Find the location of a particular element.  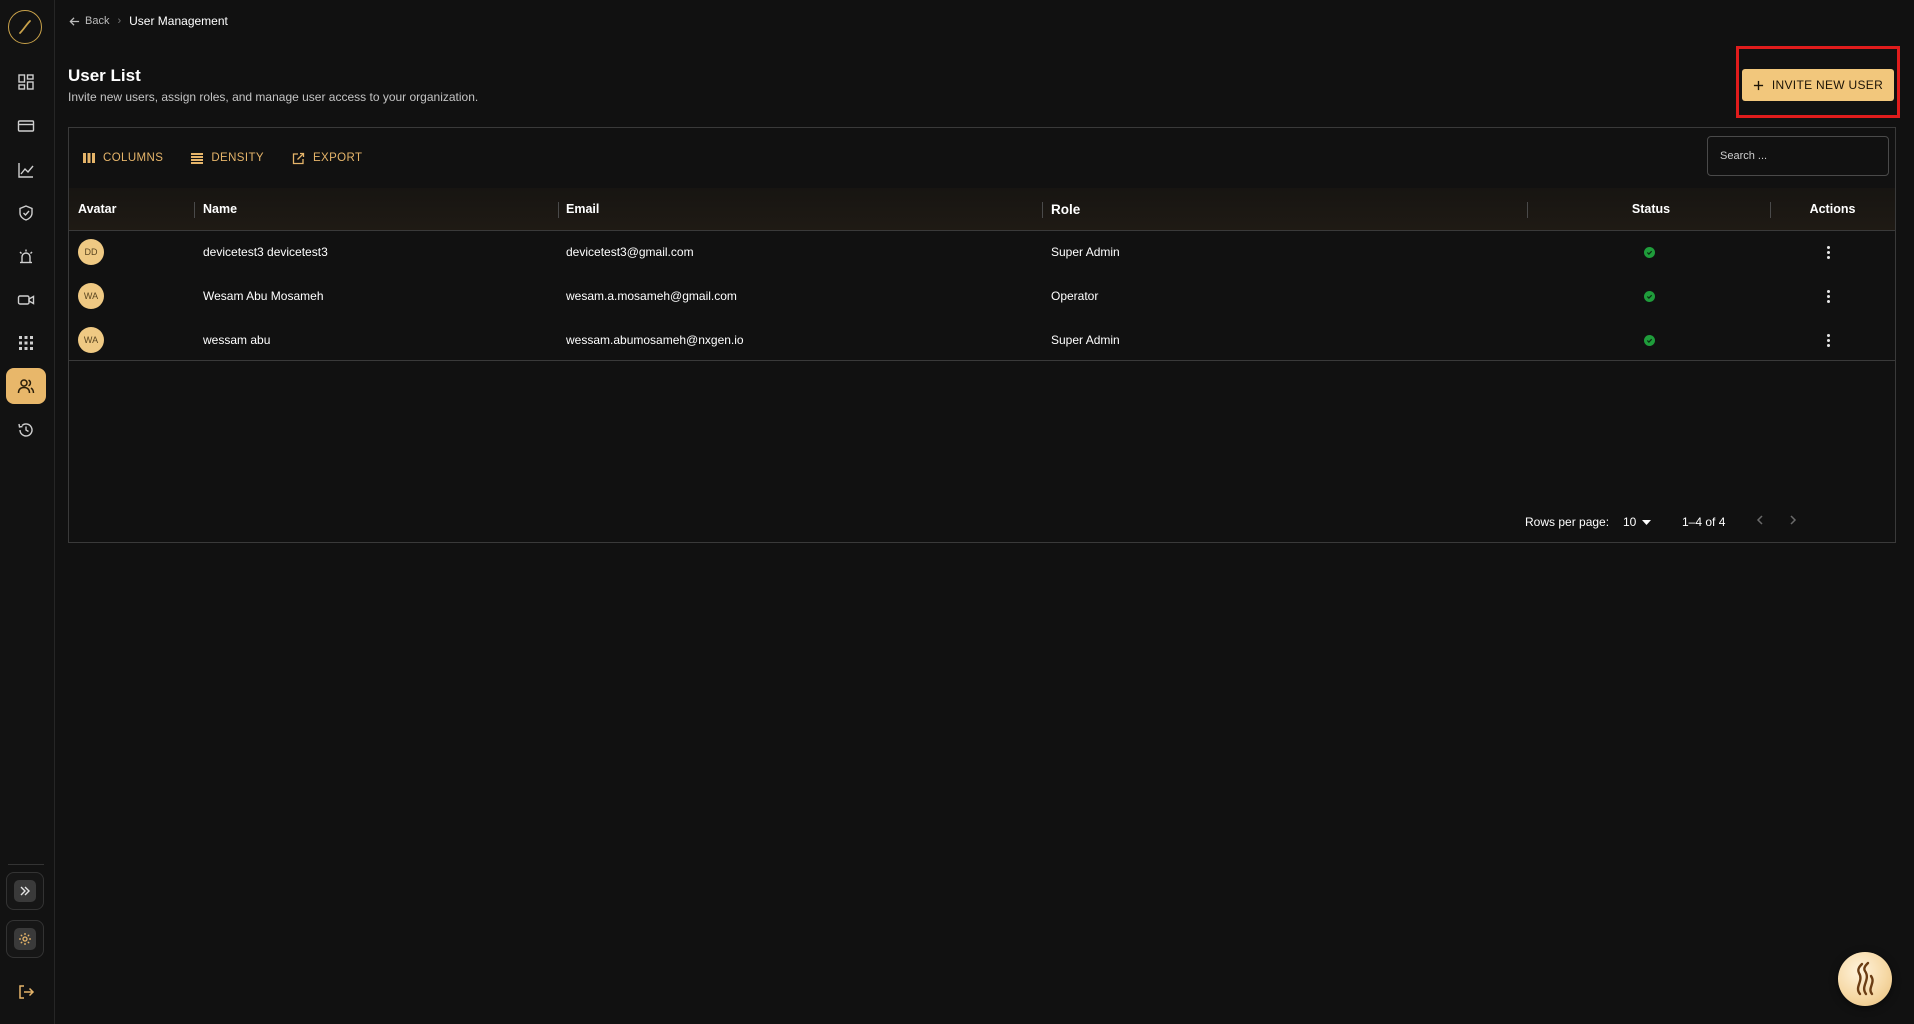

header-role: Role is located at coordinates (1065, 209).